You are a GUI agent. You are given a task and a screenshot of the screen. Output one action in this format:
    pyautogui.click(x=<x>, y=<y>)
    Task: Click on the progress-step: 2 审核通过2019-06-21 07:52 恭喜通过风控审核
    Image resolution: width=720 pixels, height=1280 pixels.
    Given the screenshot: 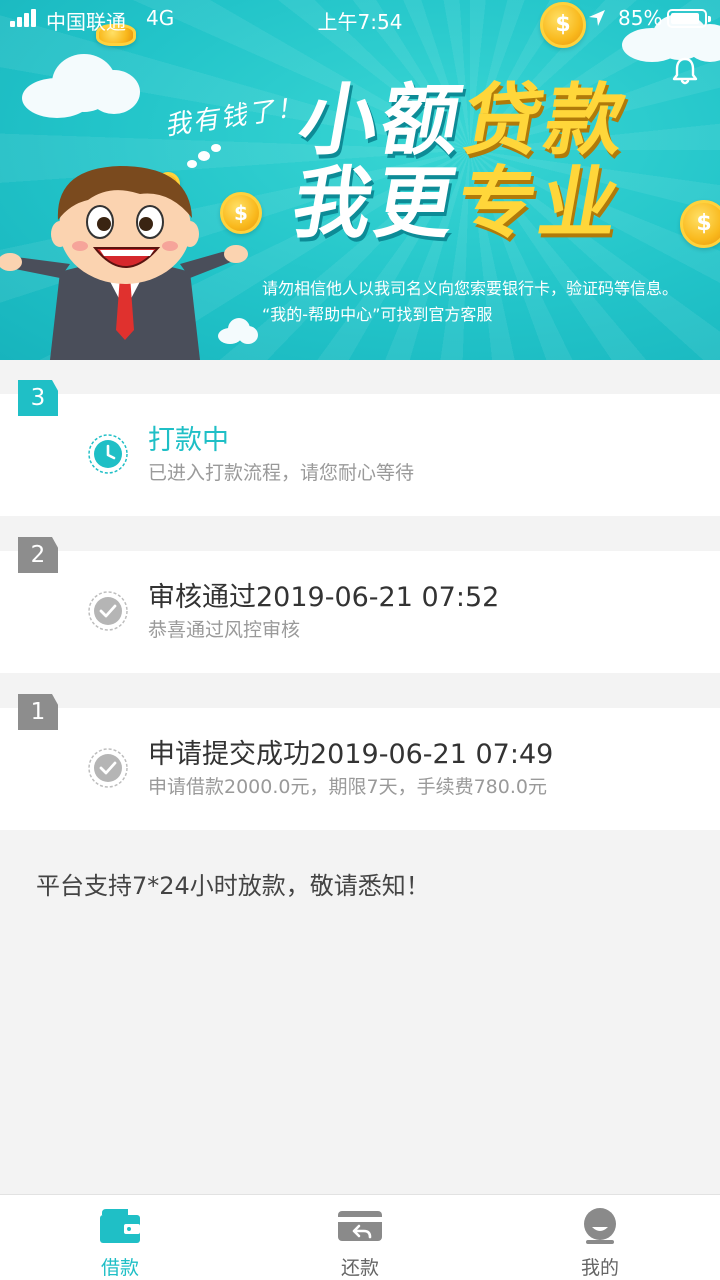 What is the action you would take?
    pyautogui.click(x=360, y=605)
    